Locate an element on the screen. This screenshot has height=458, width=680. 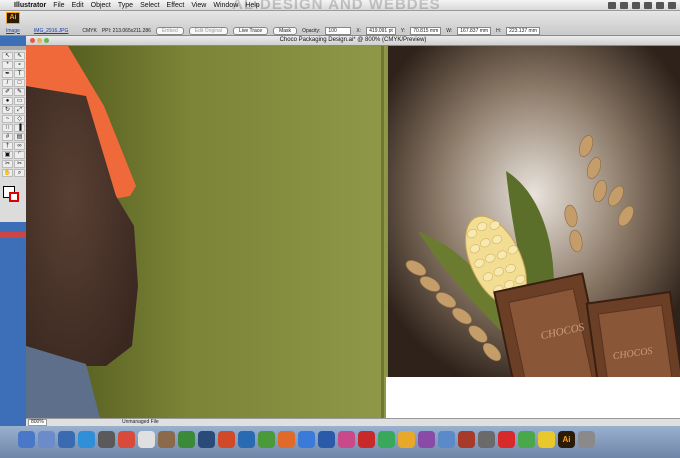
slice-tool-icon: ✂ is located at coordinates (7, 164).